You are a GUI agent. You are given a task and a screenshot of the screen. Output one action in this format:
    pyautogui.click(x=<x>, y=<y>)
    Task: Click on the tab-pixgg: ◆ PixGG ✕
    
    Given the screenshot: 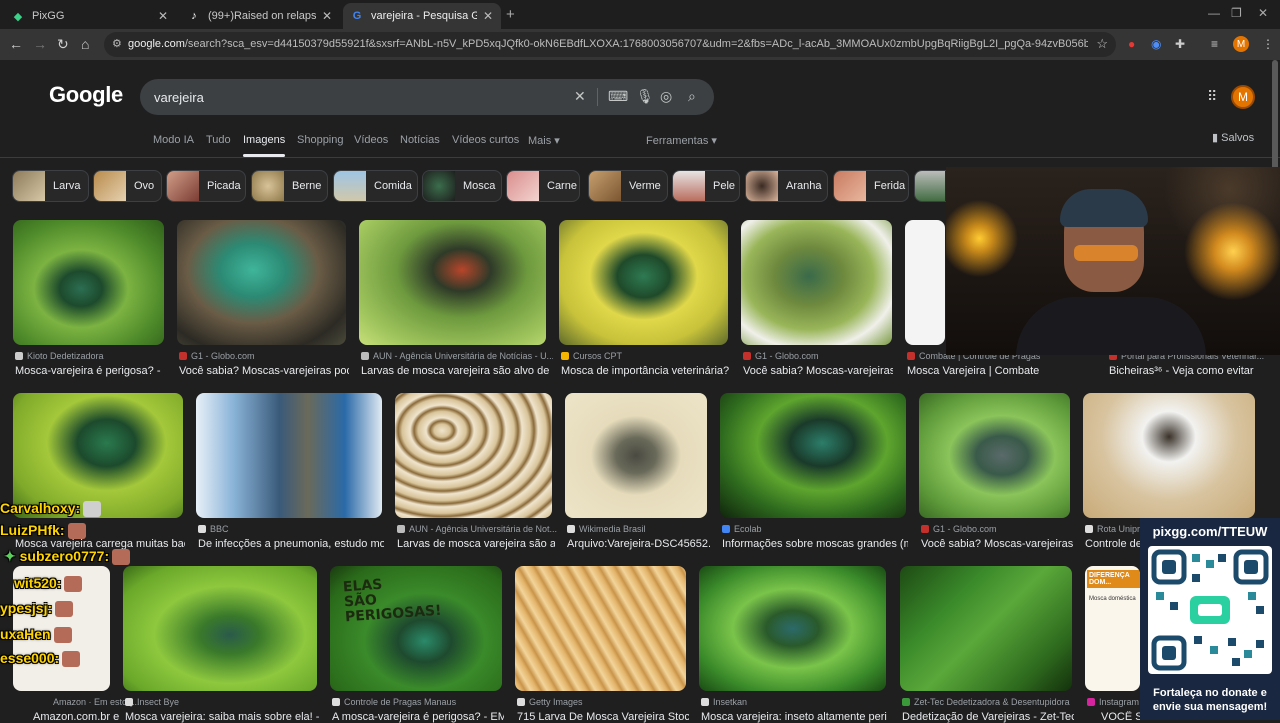 What is the action you would take?
    pyautogui.click(x=90, y=16)
    